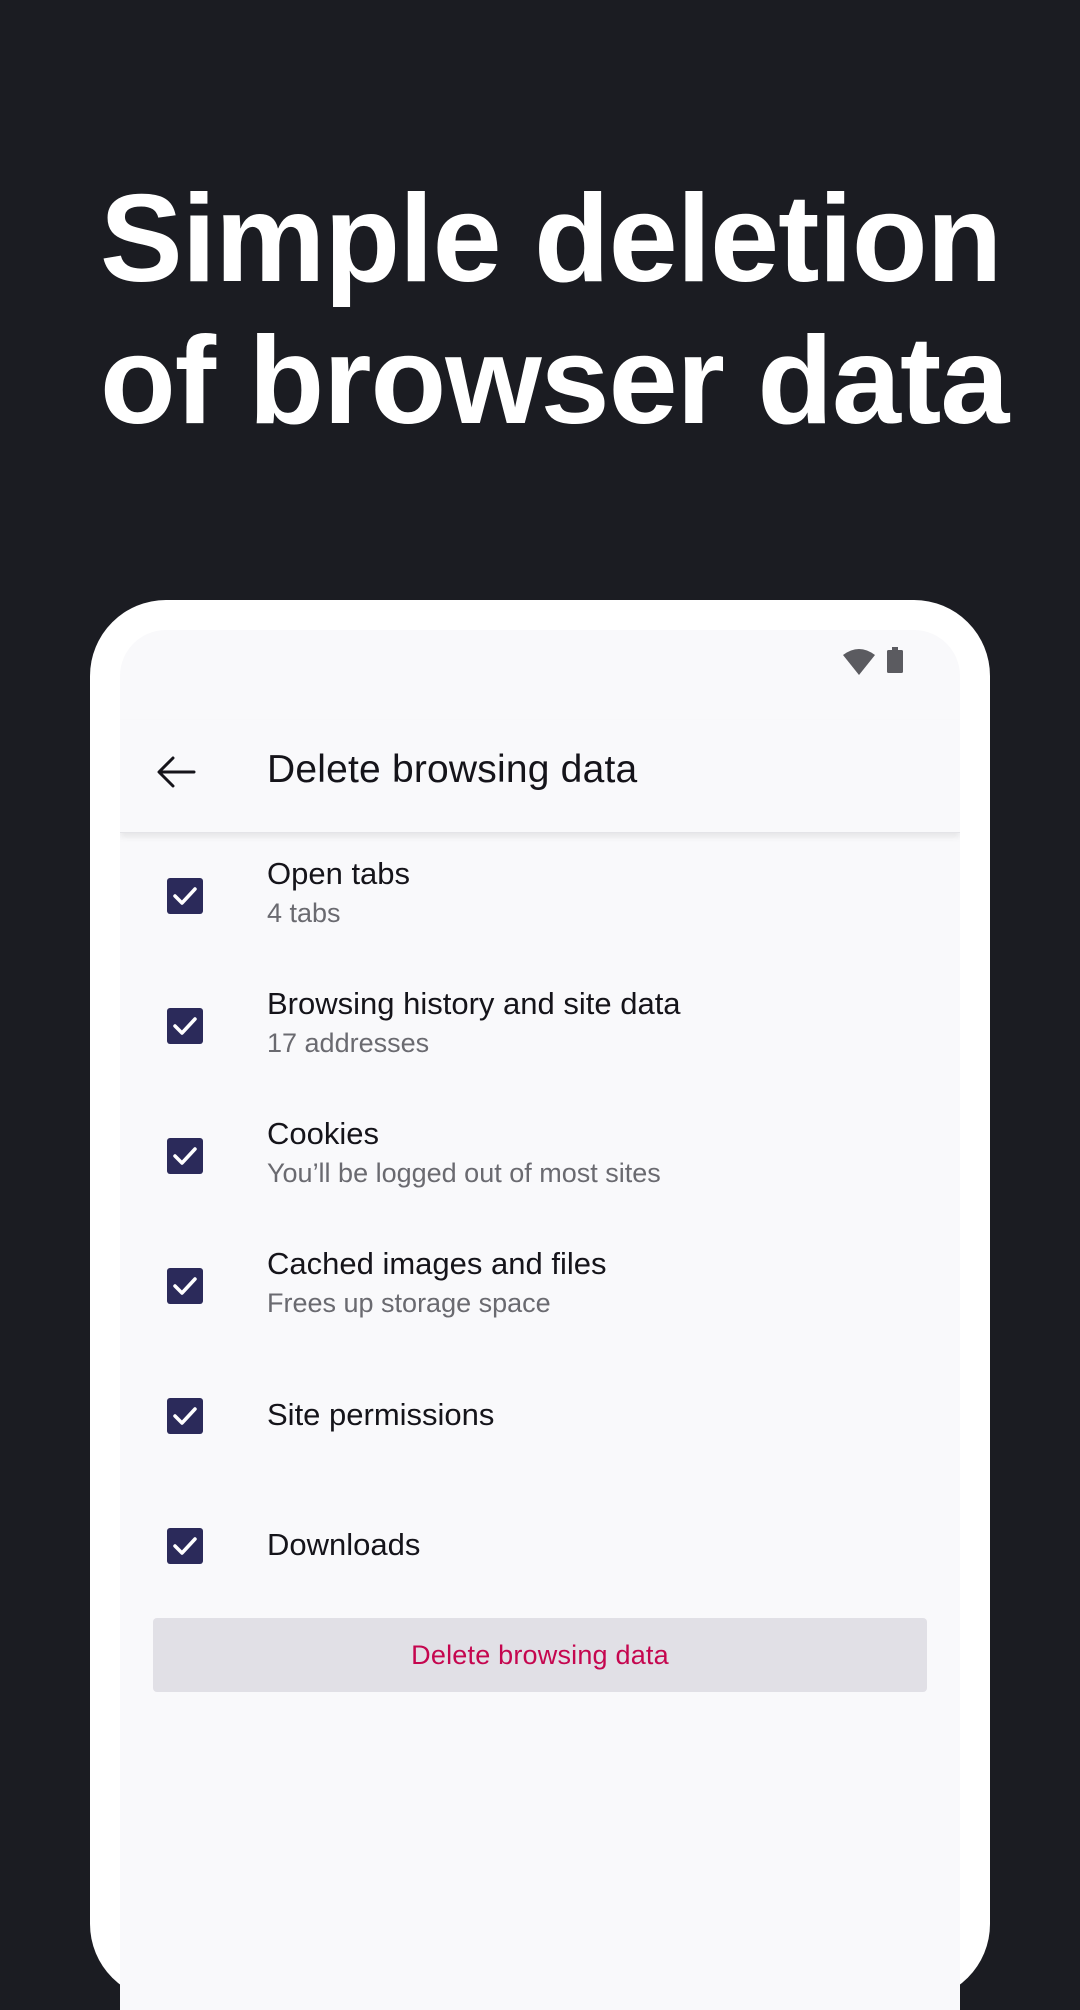 Image resolution: width=1080 pixels, height=2010 pixels. I want to click on option-label: Downloads, so click(344, 1544).